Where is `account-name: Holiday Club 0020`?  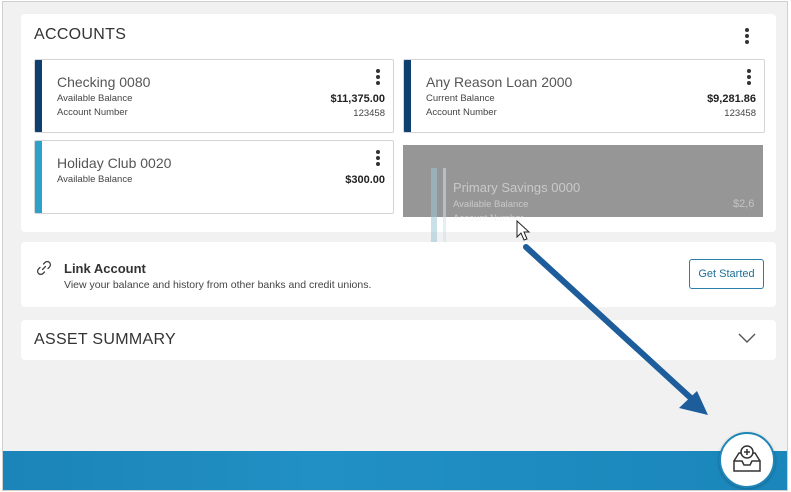 account-name: Holiday Club 0020 is located at coordinates (114, 163).